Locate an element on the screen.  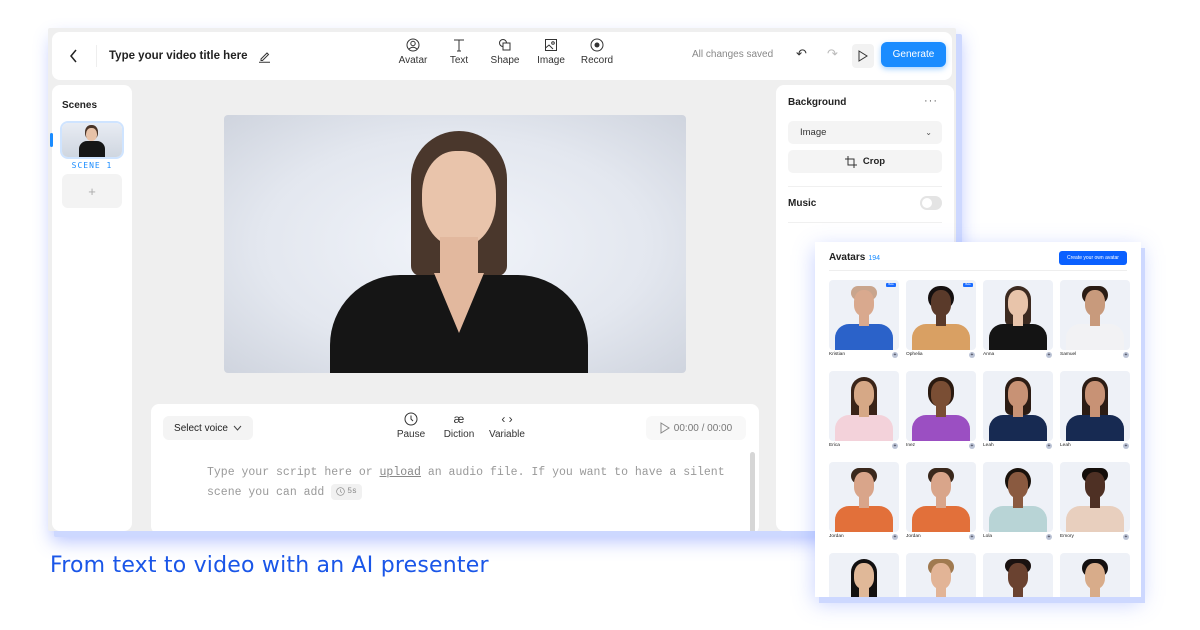
avatar-card: Lola + is located at coordinates (1018, 501).